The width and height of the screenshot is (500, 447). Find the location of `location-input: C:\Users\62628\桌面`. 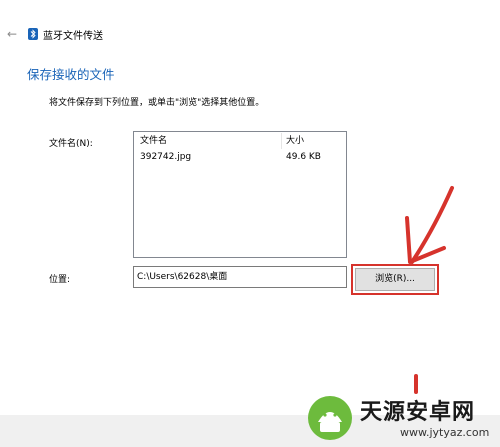

location-input: C:\Users\62628\桌面 is located at coordinates (240, 277).